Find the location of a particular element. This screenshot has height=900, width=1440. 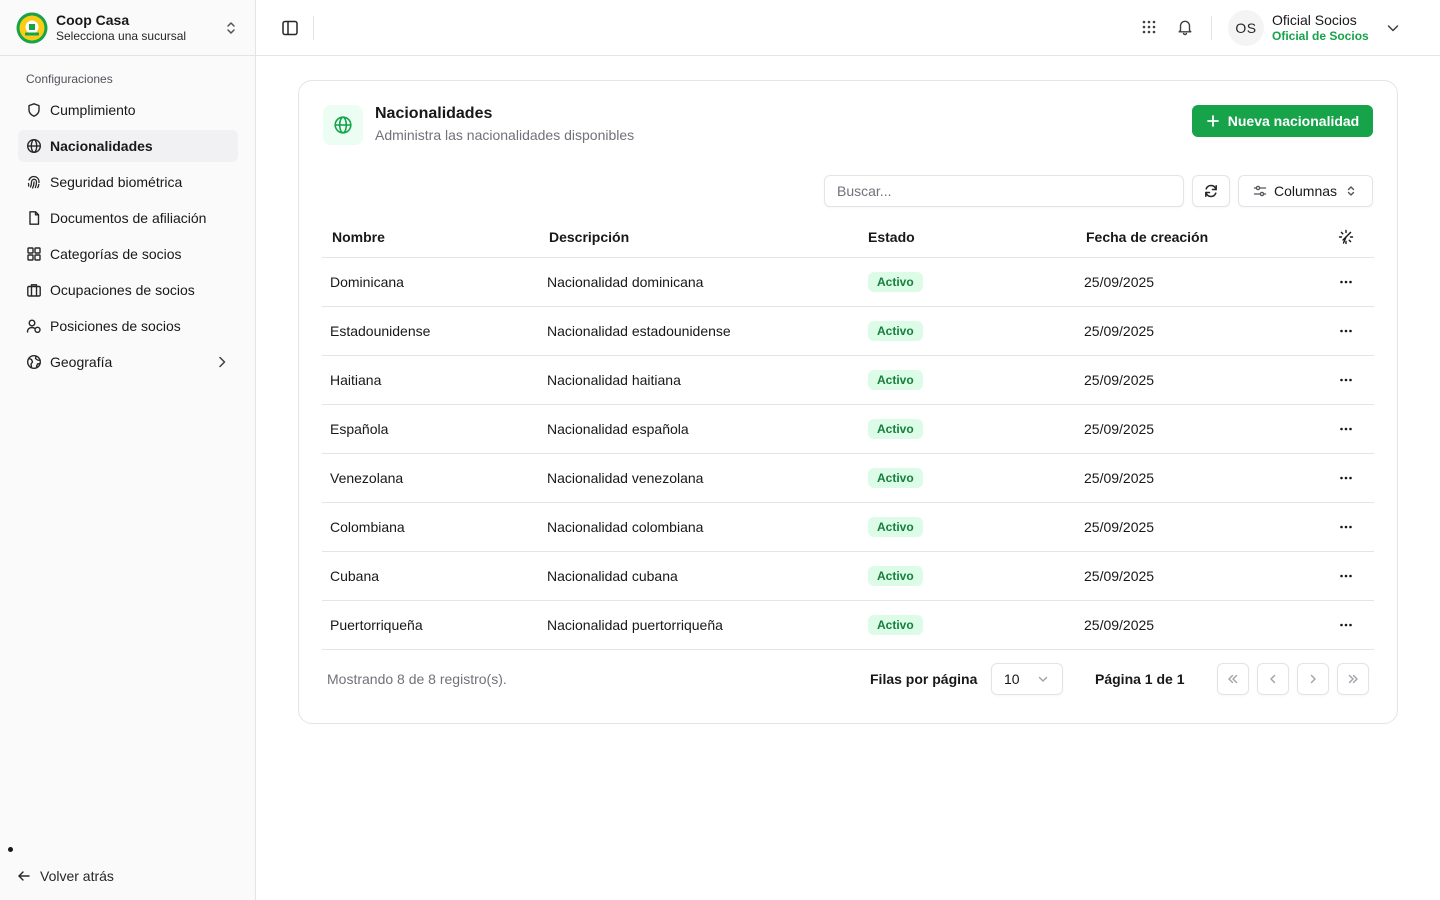

status-dot is located at coordinates (10, 849).